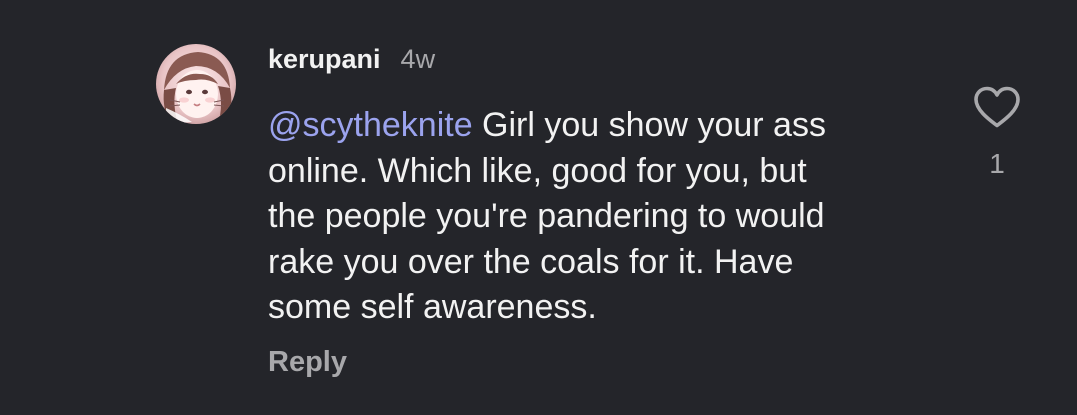 The height and width of the screenshot is (415, 1077). Describe the element at coordinates (324, 59) in the screenshot. I see `username: kerupani` at that location.